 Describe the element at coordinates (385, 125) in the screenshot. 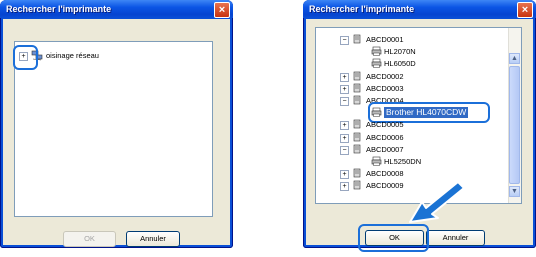

I see `tree-item-label: ABCD0005` at that location.